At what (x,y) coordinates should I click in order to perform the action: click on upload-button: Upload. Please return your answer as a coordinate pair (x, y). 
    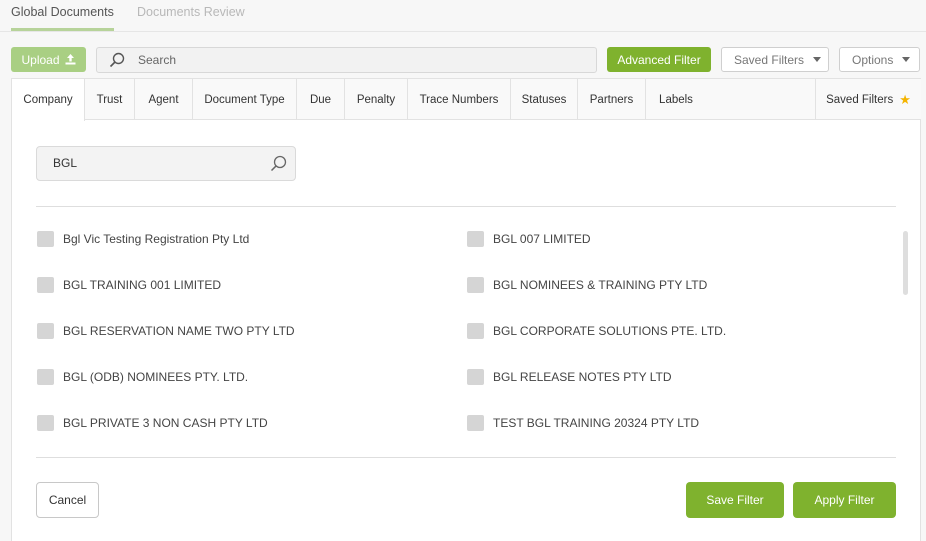
    Looking at the image, I should click on (48, 59).